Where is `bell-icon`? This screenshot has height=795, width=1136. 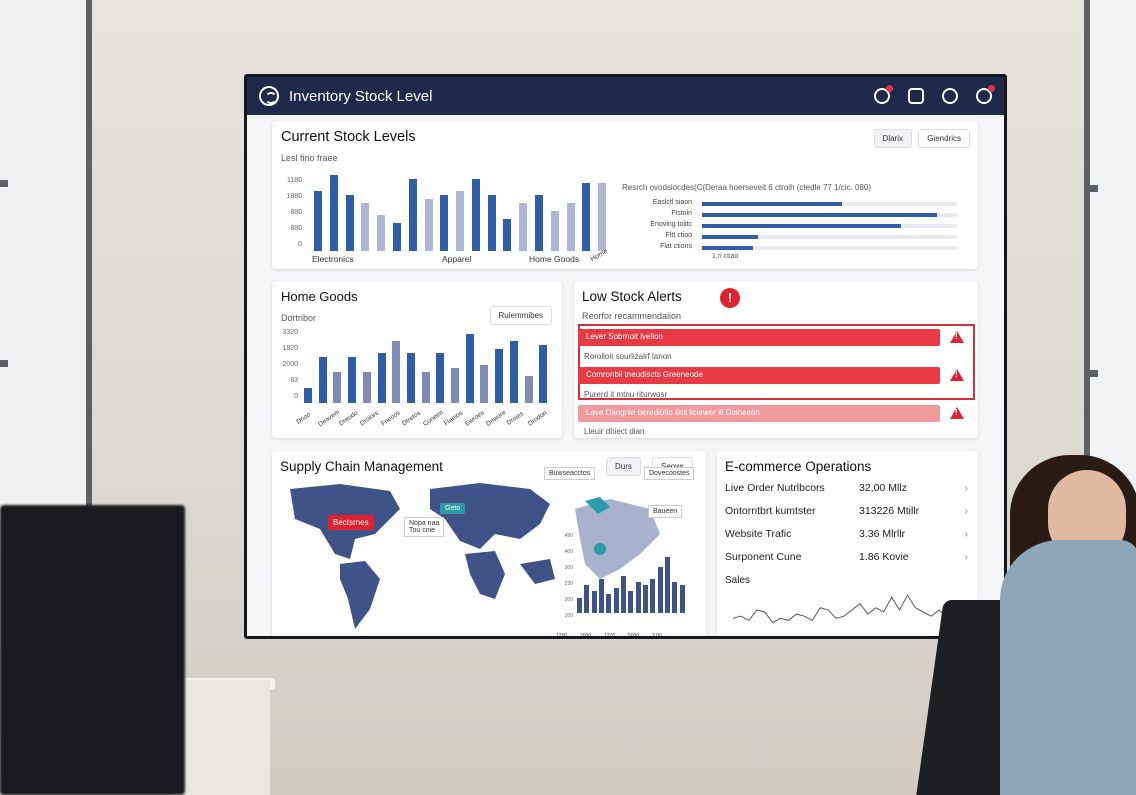
bell-icon is located at coordinates (985, 94).